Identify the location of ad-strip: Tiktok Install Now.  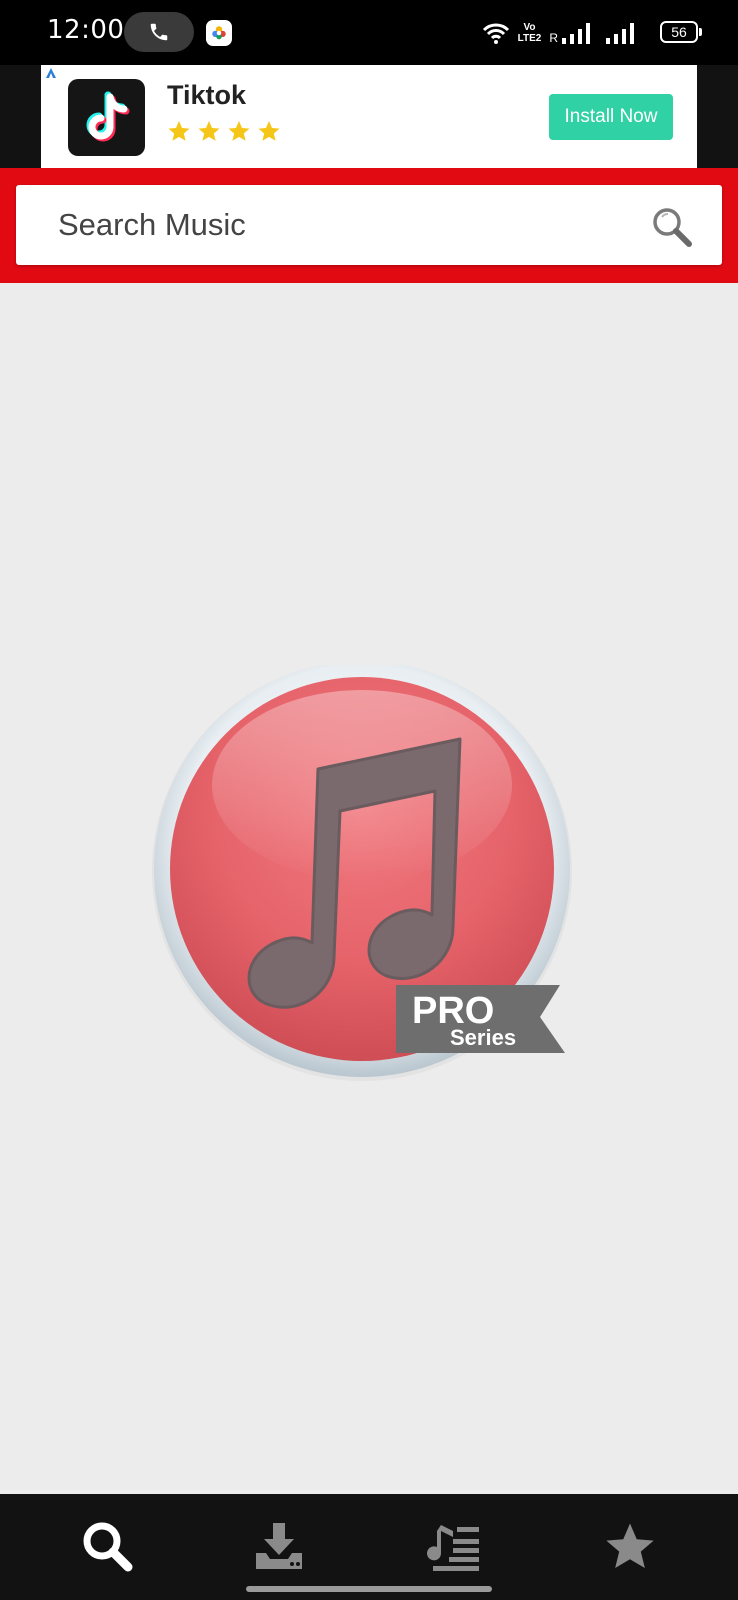
(369, 116).